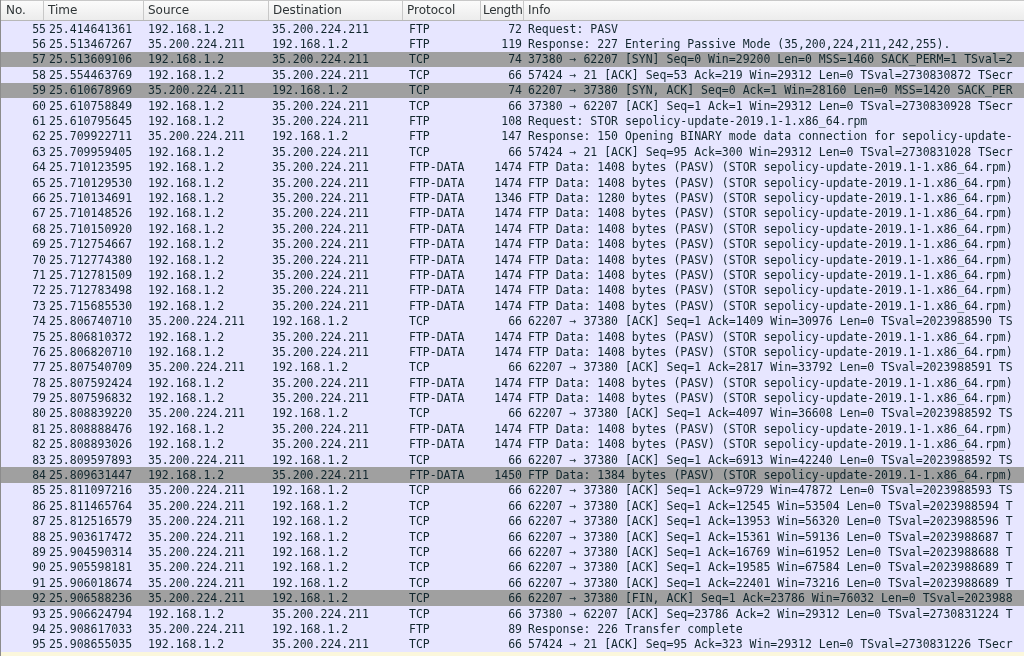  Describe the element at coordinates (91, 44) in the screenshot. I see `timestamp: 25.513467267` at that location.